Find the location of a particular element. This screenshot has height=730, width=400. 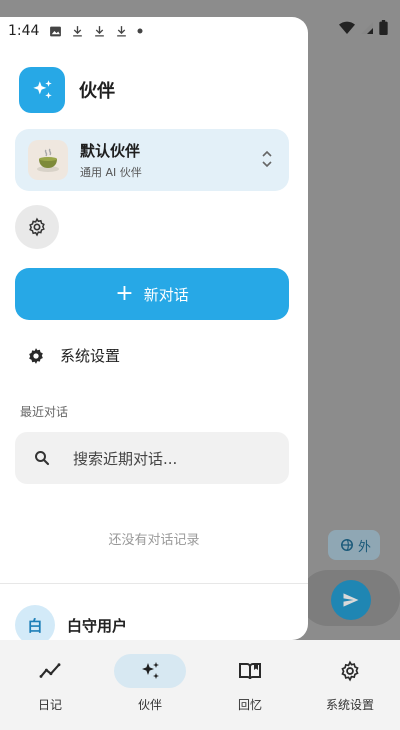

system-settings-label: 系统设置 is located at coordinates (90, 356).